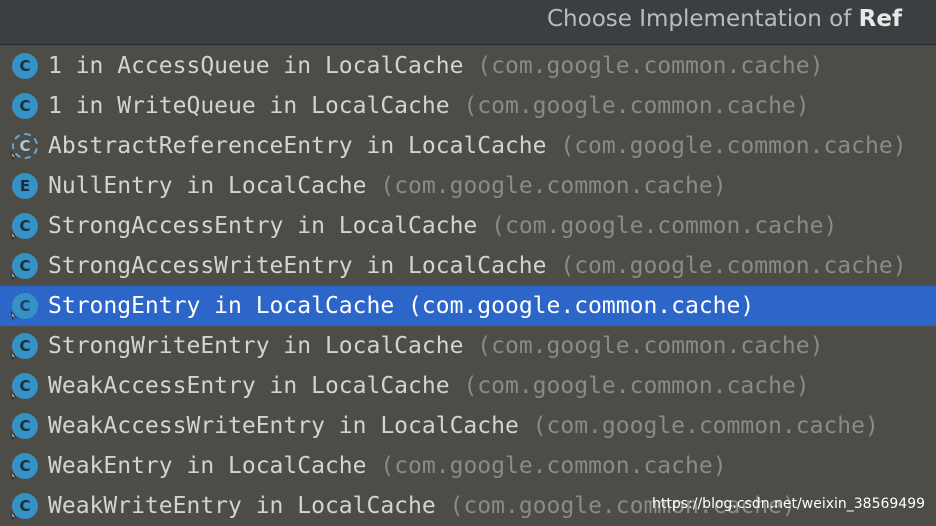 This screenshot has height=526, width=936. I want to click on list-item-name: StrongAccessEntry in LocalCache, so click(263, 226).